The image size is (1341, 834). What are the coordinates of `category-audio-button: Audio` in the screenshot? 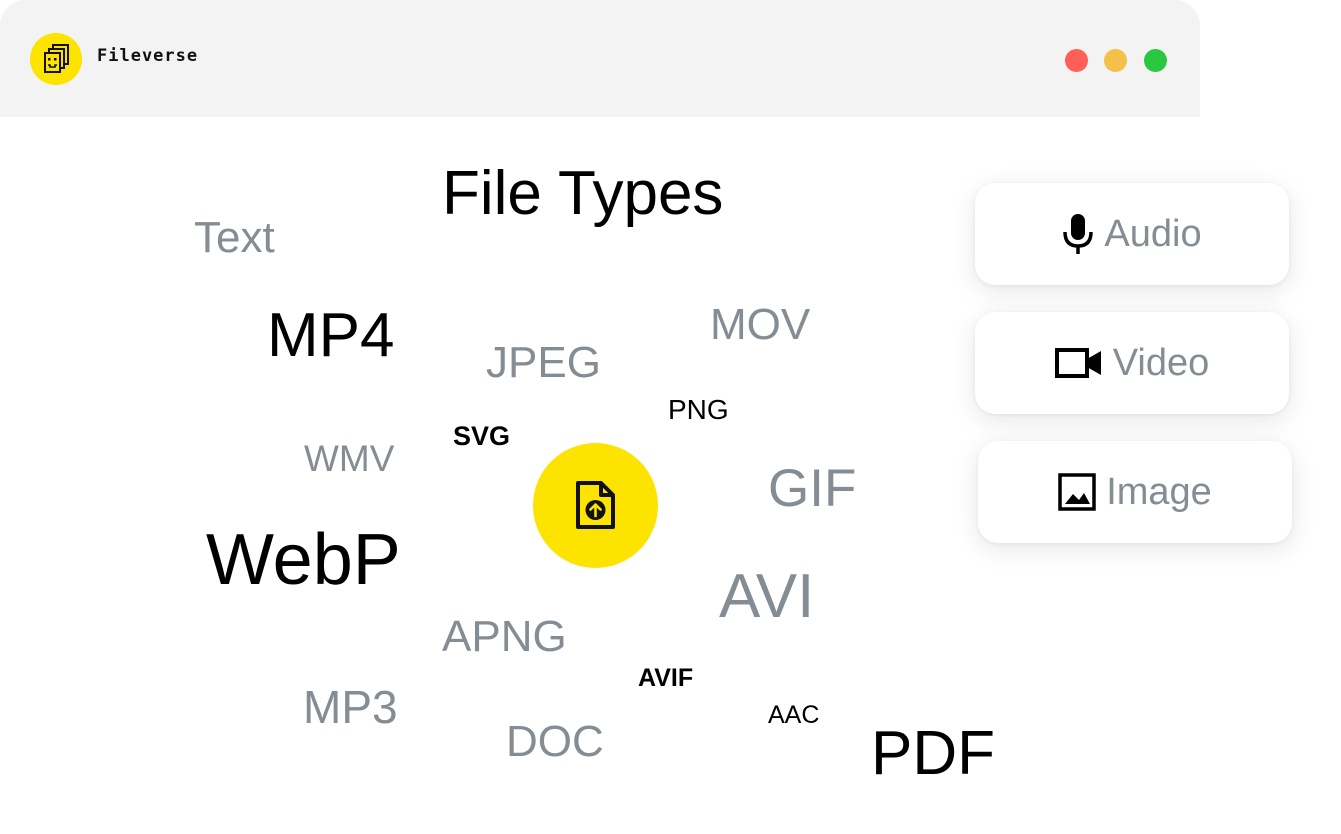 It's located at (1132, 234).